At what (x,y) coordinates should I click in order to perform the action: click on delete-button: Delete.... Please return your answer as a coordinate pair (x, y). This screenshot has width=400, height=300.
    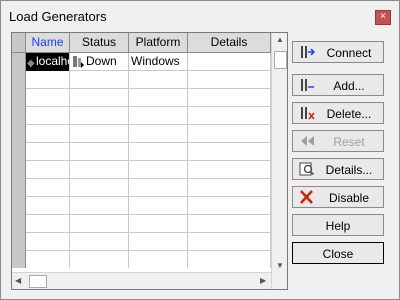
    Looking at the image, I should click on (338, 113).